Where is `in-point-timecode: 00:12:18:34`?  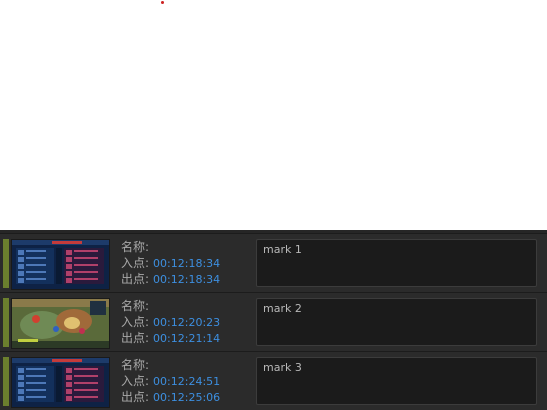 in-point-timecode: 00:12:18:34 is located at coordinates (186, 263).